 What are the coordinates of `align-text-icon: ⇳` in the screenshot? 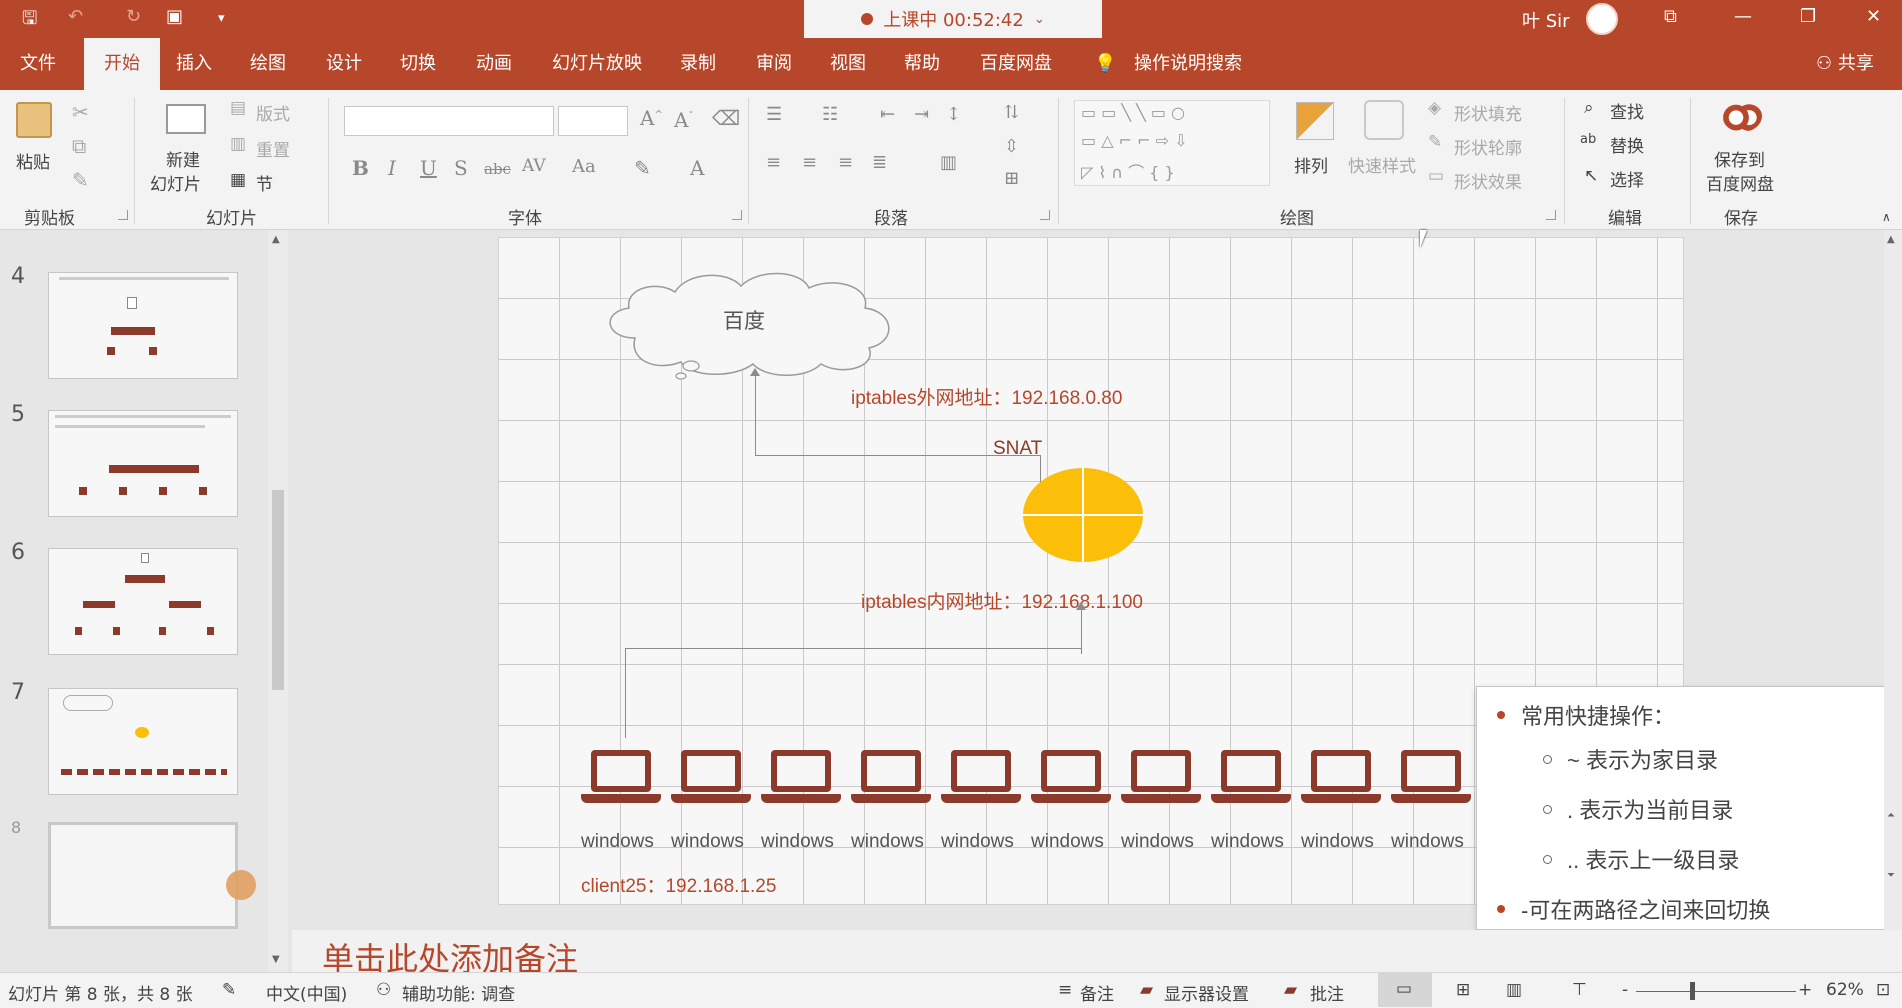 It's located at (1011, 146).